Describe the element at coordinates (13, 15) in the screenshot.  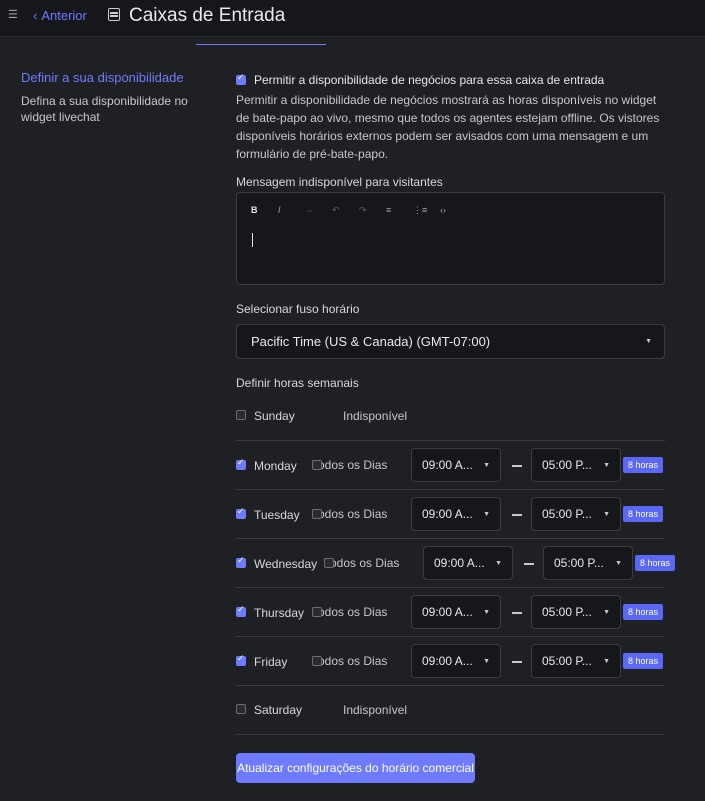
I see `hamburger-icon: ☰` at that location.